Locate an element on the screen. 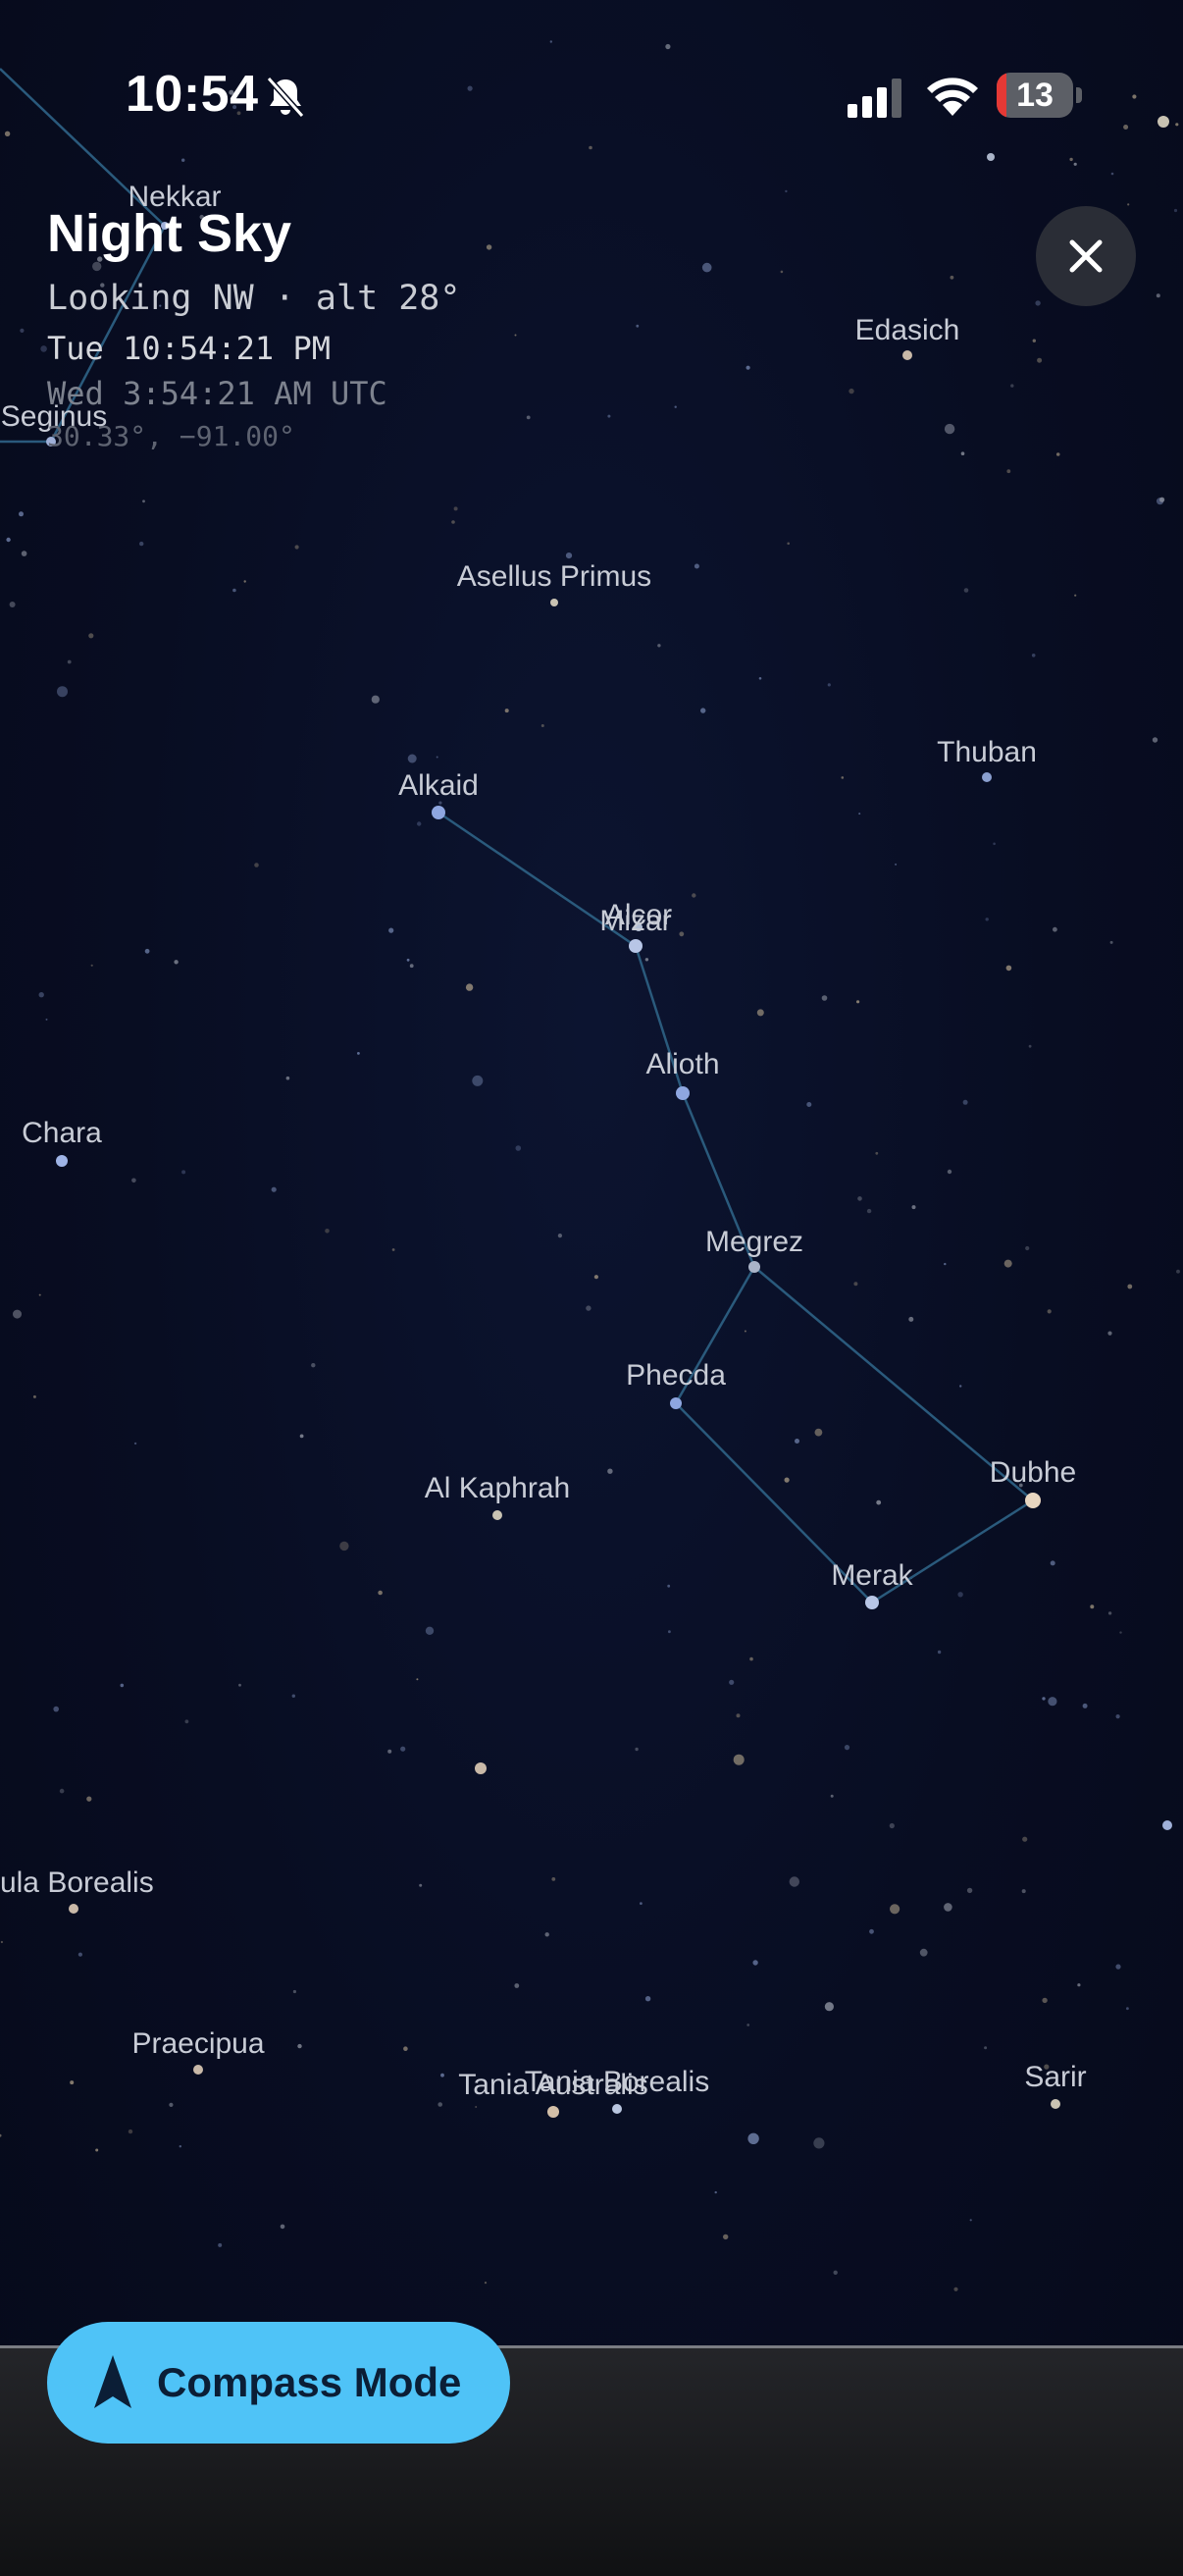  star-merak is located at coordinates (872, 1602).